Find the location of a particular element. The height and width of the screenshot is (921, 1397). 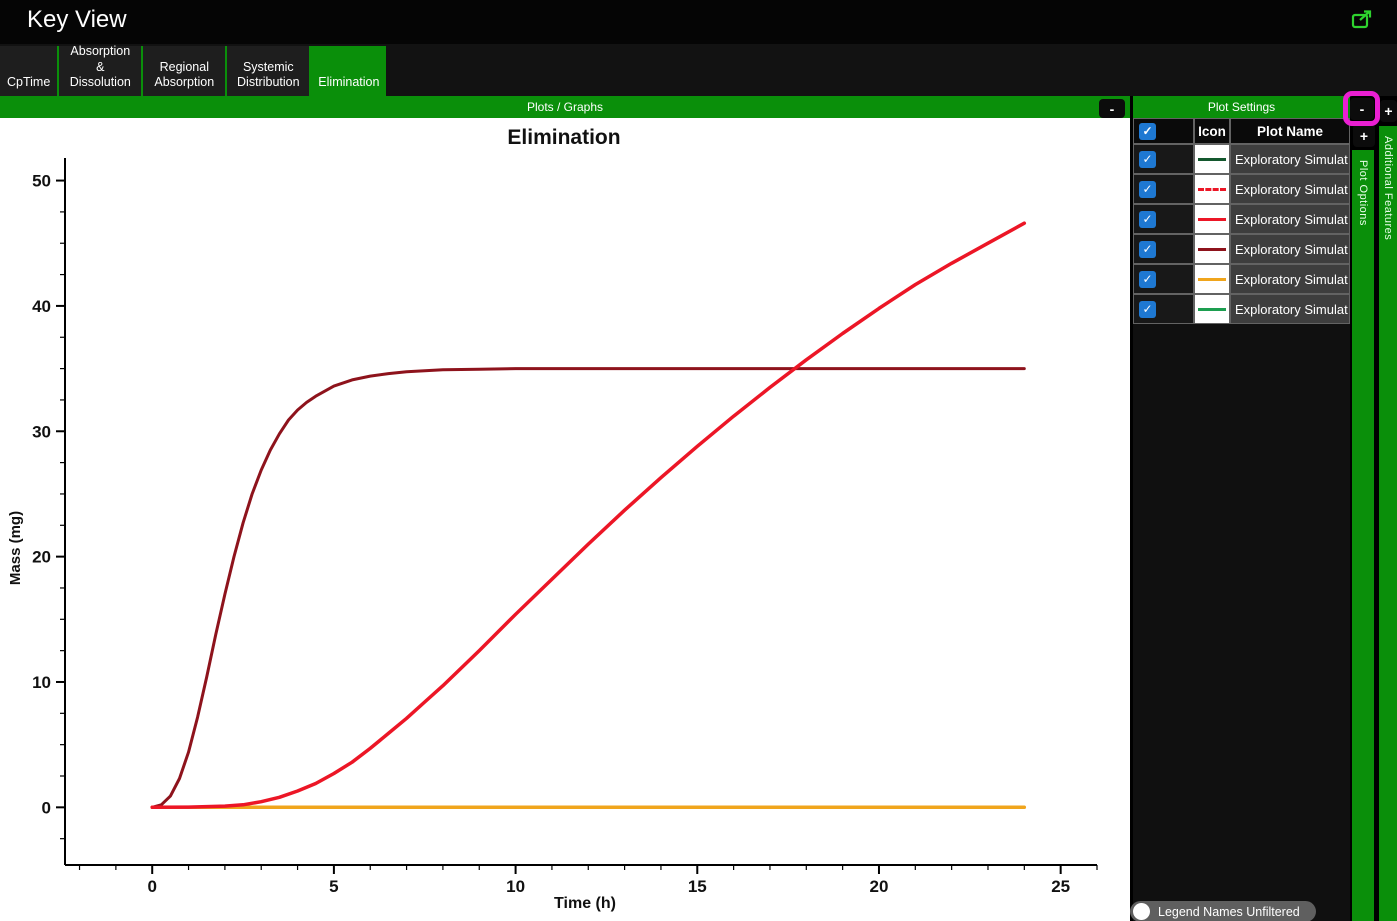

plots-graphs-title: Plots / Graphs is located at coordinates (565, 107).